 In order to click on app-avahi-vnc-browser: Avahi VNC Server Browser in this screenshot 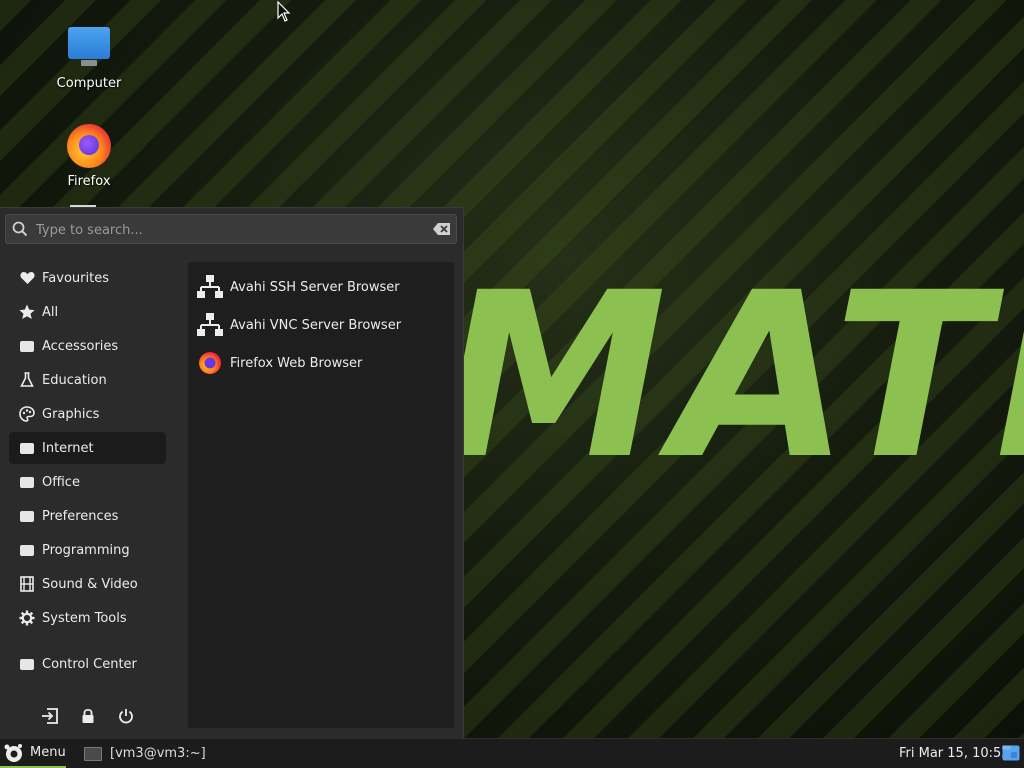, I will do `click(321, 325)`.